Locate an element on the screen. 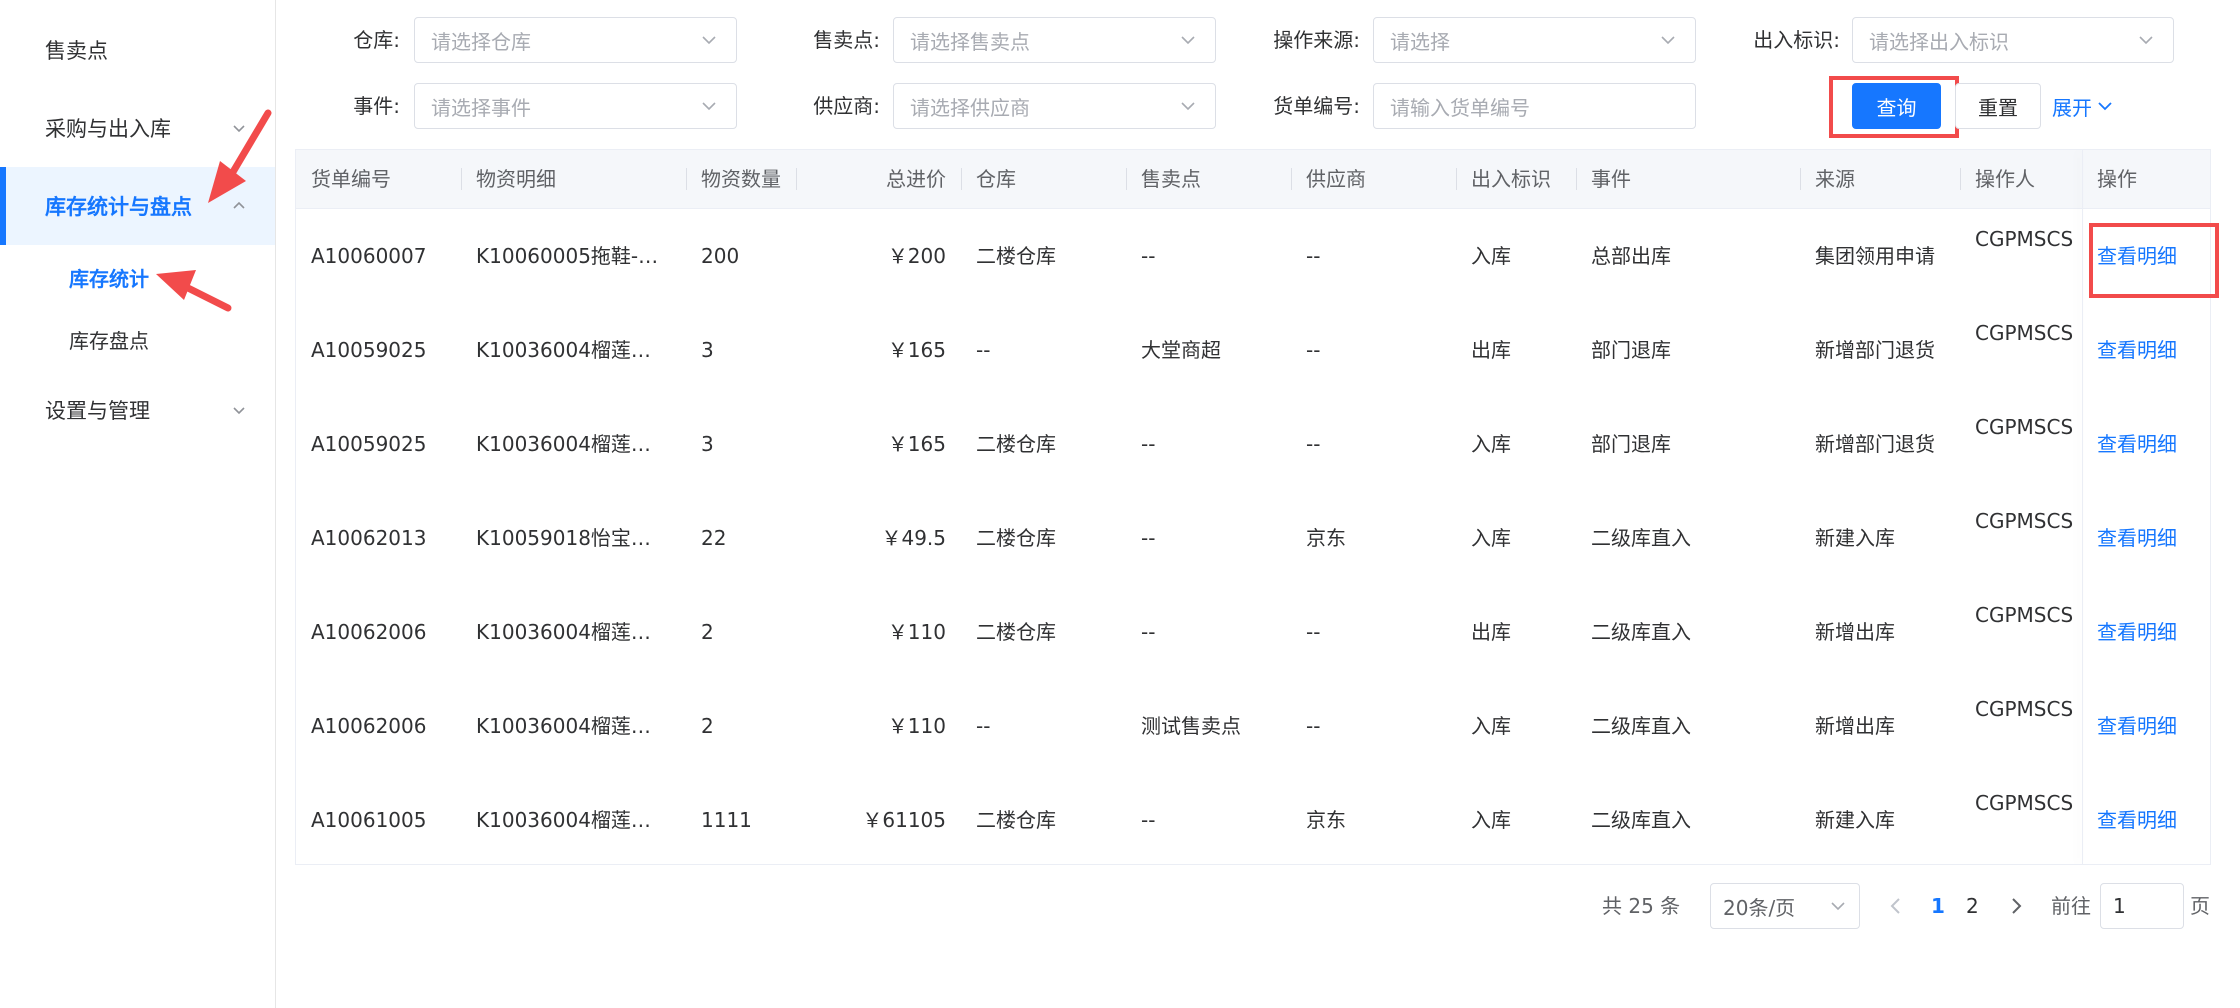  sidebar-item-sale-point: 售卖点 is located at coordinates (137, 50).